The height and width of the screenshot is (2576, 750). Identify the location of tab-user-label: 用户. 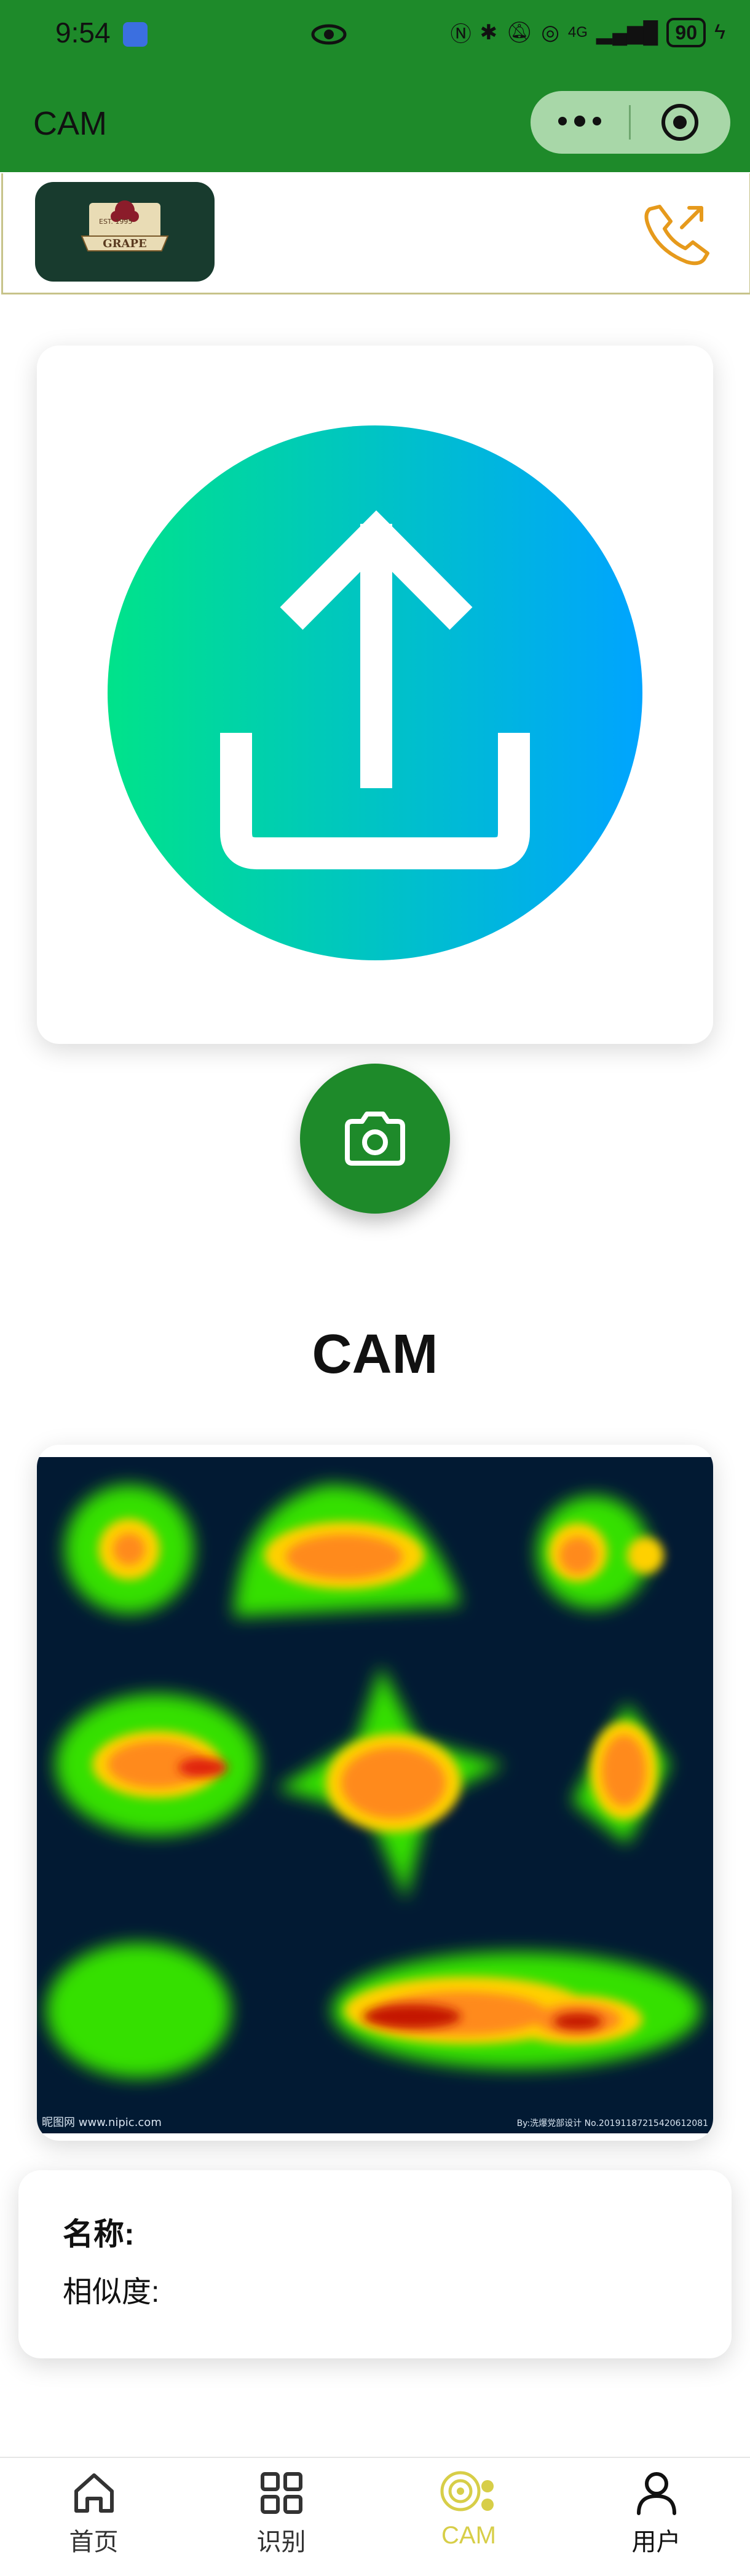
(656, 2542).